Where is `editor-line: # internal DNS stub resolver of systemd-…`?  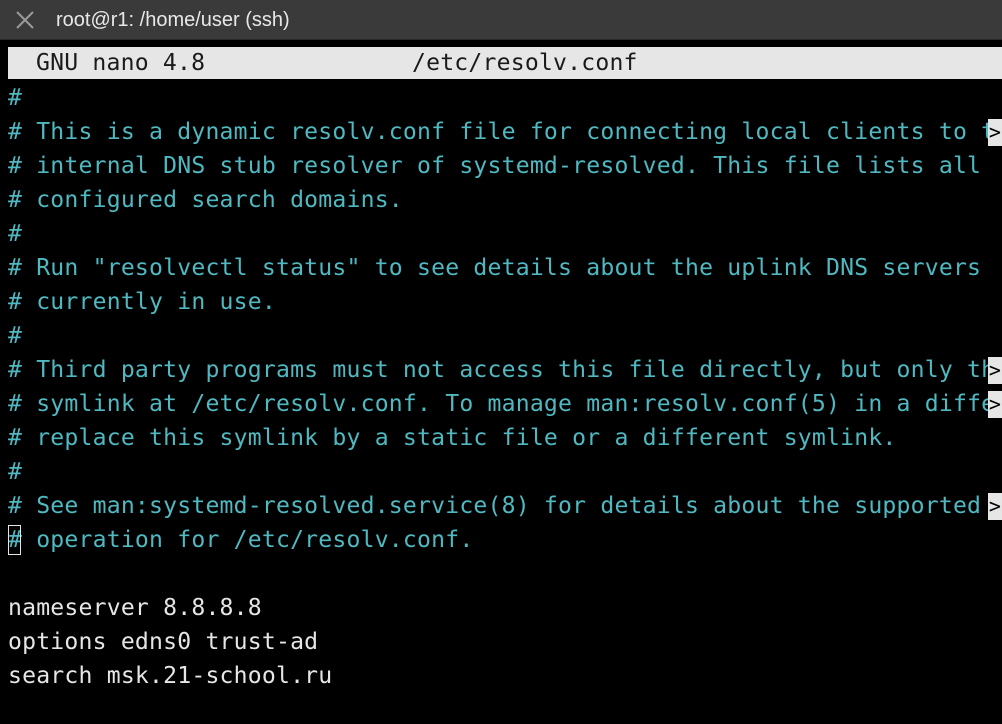
editor-line: # internal DNS stub resolver of systemd-… is located at coordinates (505, 166).